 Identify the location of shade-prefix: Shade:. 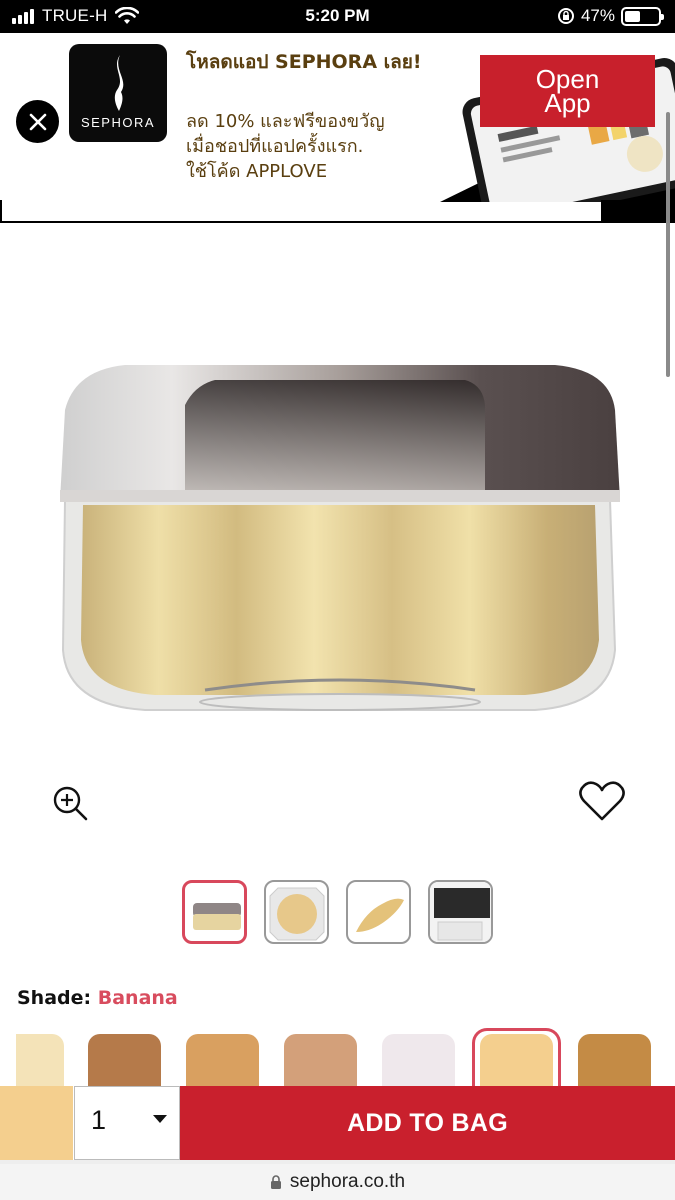
(54, 998).